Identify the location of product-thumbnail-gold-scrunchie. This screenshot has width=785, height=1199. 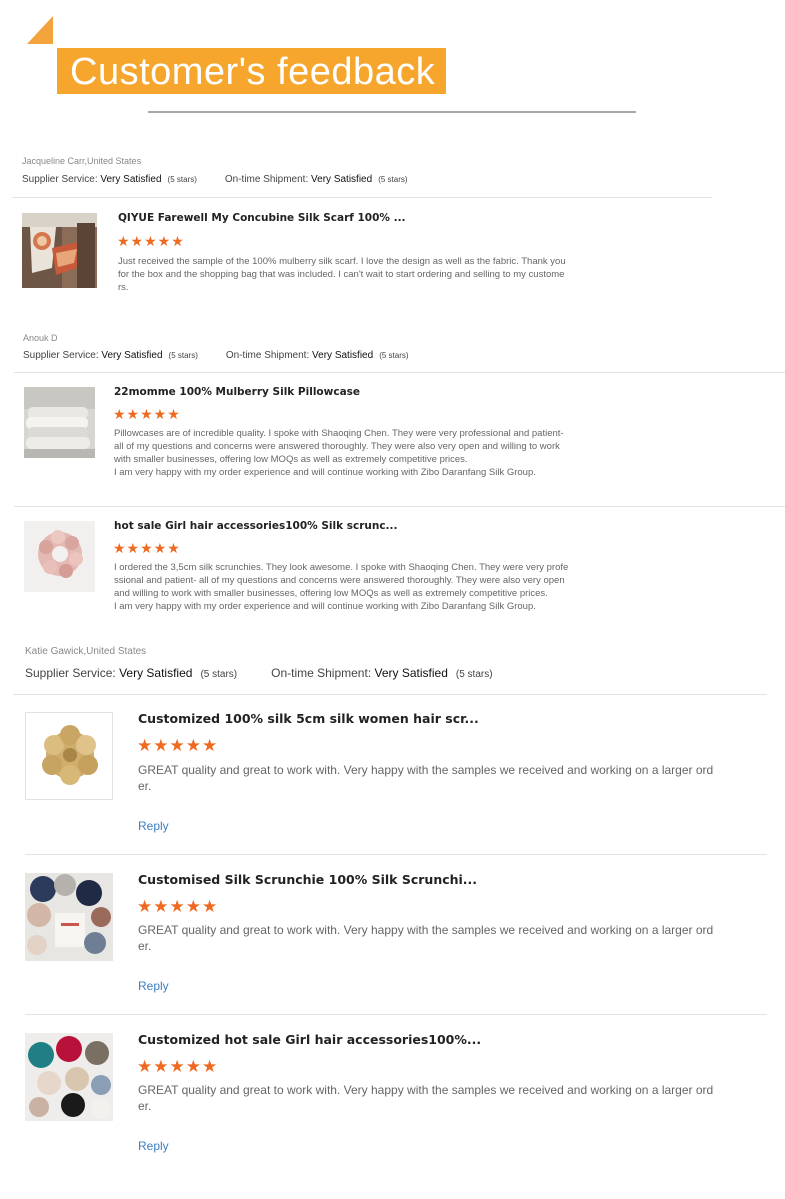
(69, 756).